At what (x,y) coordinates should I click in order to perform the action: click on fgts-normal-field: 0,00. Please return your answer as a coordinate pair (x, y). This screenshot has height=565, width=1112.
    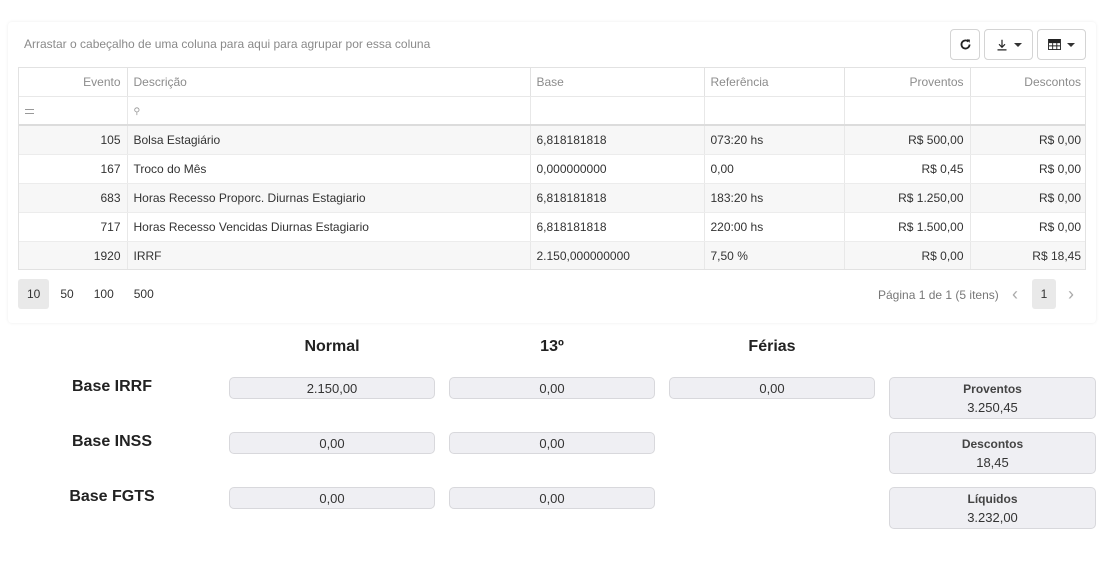
    Looking at the image, I should click on (332, 498).